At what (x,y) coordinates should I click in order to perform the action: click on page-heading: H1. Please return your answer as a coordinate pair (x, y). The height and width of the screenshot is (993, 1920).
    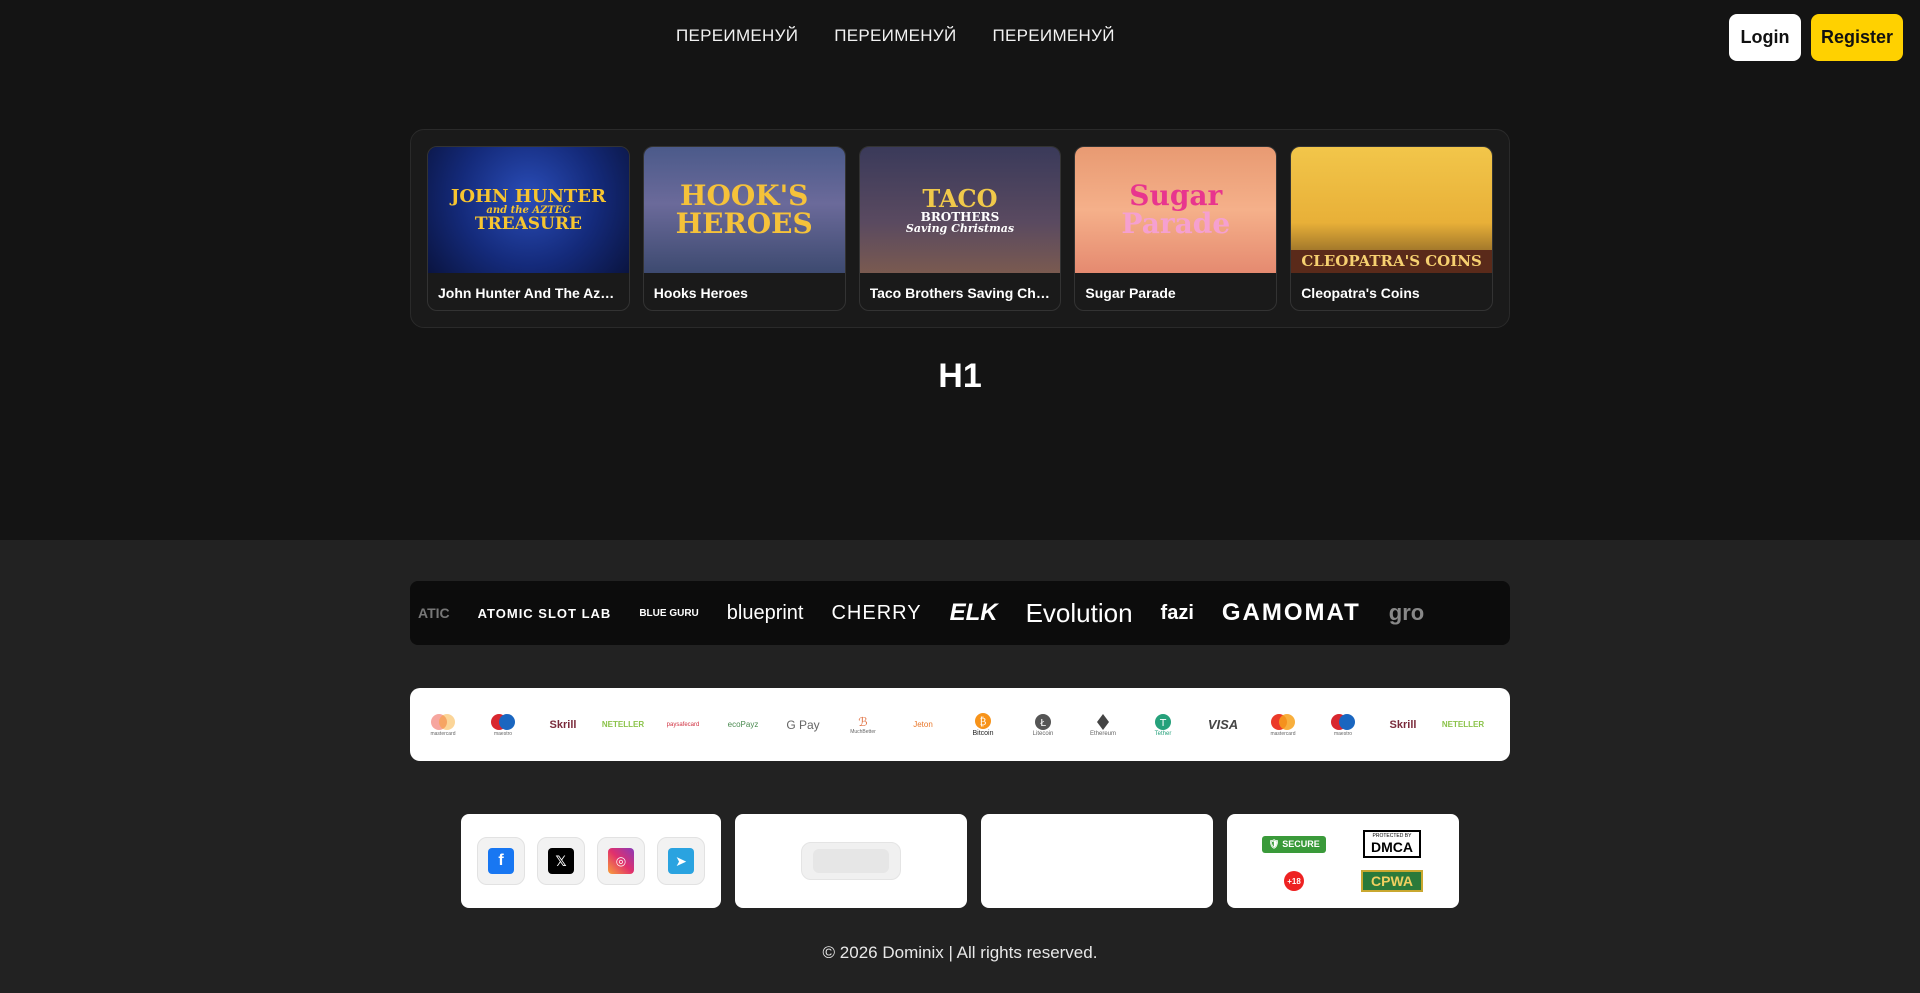
    Looking at the image, I should click on (960, 376).